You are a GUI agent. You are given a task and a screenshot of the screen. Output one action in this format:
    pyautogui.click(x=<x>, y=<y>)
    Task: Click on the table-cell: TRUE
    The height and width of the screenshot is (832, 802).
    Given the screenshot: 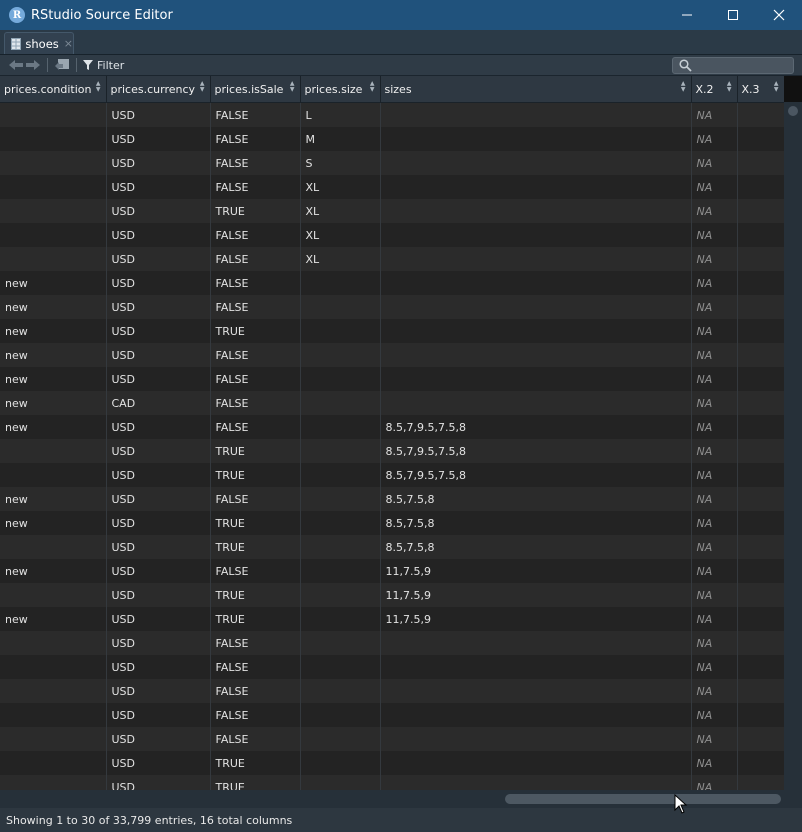 What is the action you would take?
    pyautogui.click(x=255, y=475)
    